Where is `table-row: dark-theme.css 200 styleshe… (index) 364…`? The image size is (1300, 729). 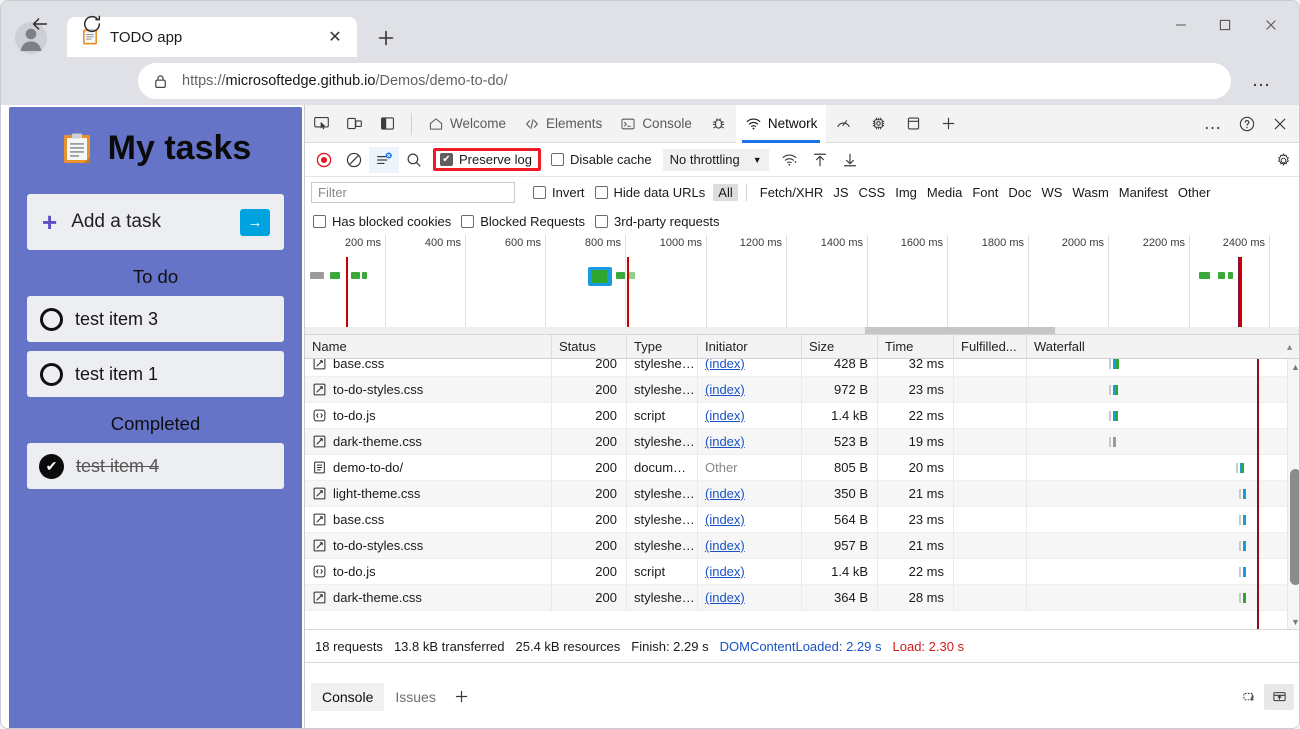 table-row: dark-theme.css 200 styleshe… (index) 364… is located at coordinates (802, 597).